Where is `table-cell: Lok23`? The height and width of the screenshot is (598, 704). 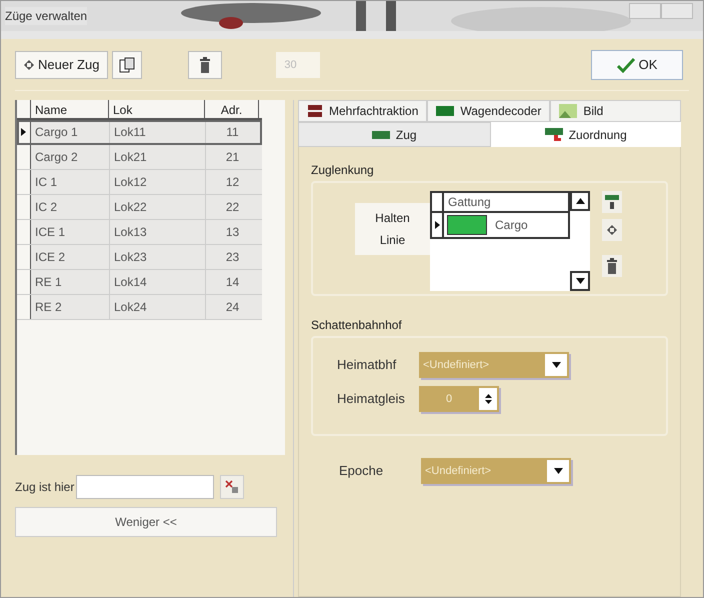
table-cell: Lok23 is located at coordinates (157, 257).